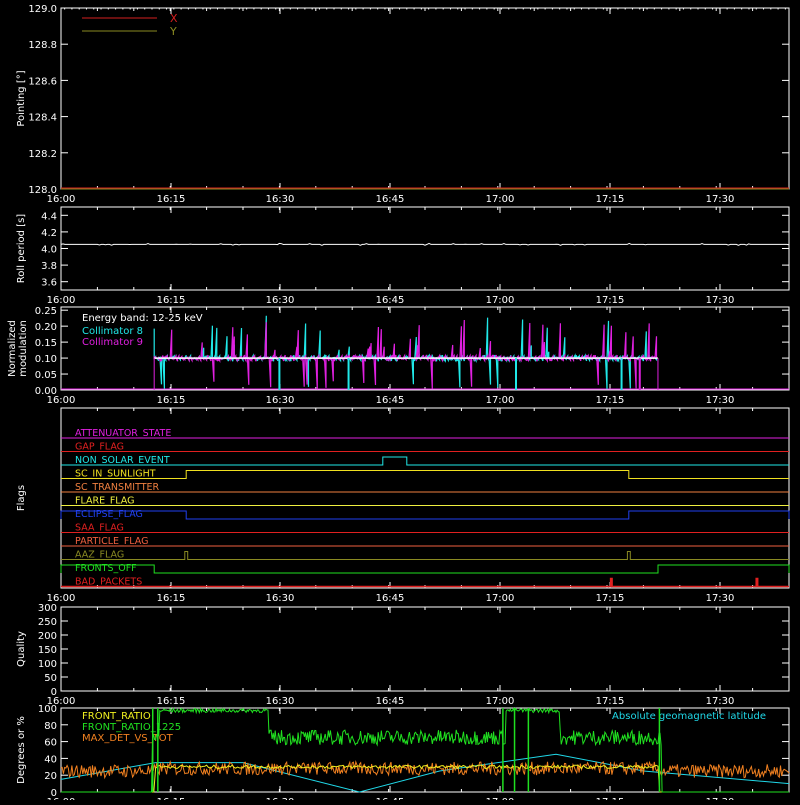 Image resolution: width=800 pixels, height=805 pixels. Describe the element at coordinates (425, 244) in the screenshot. I see `roll-period-line` at that location.